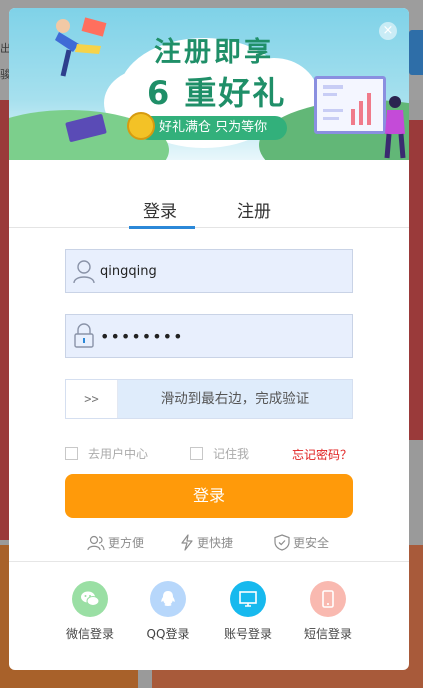  What do you see at coordinates (168, 599) in the screenshot?
I see `qq-penguin-icon` at bounding box center [168, 599].